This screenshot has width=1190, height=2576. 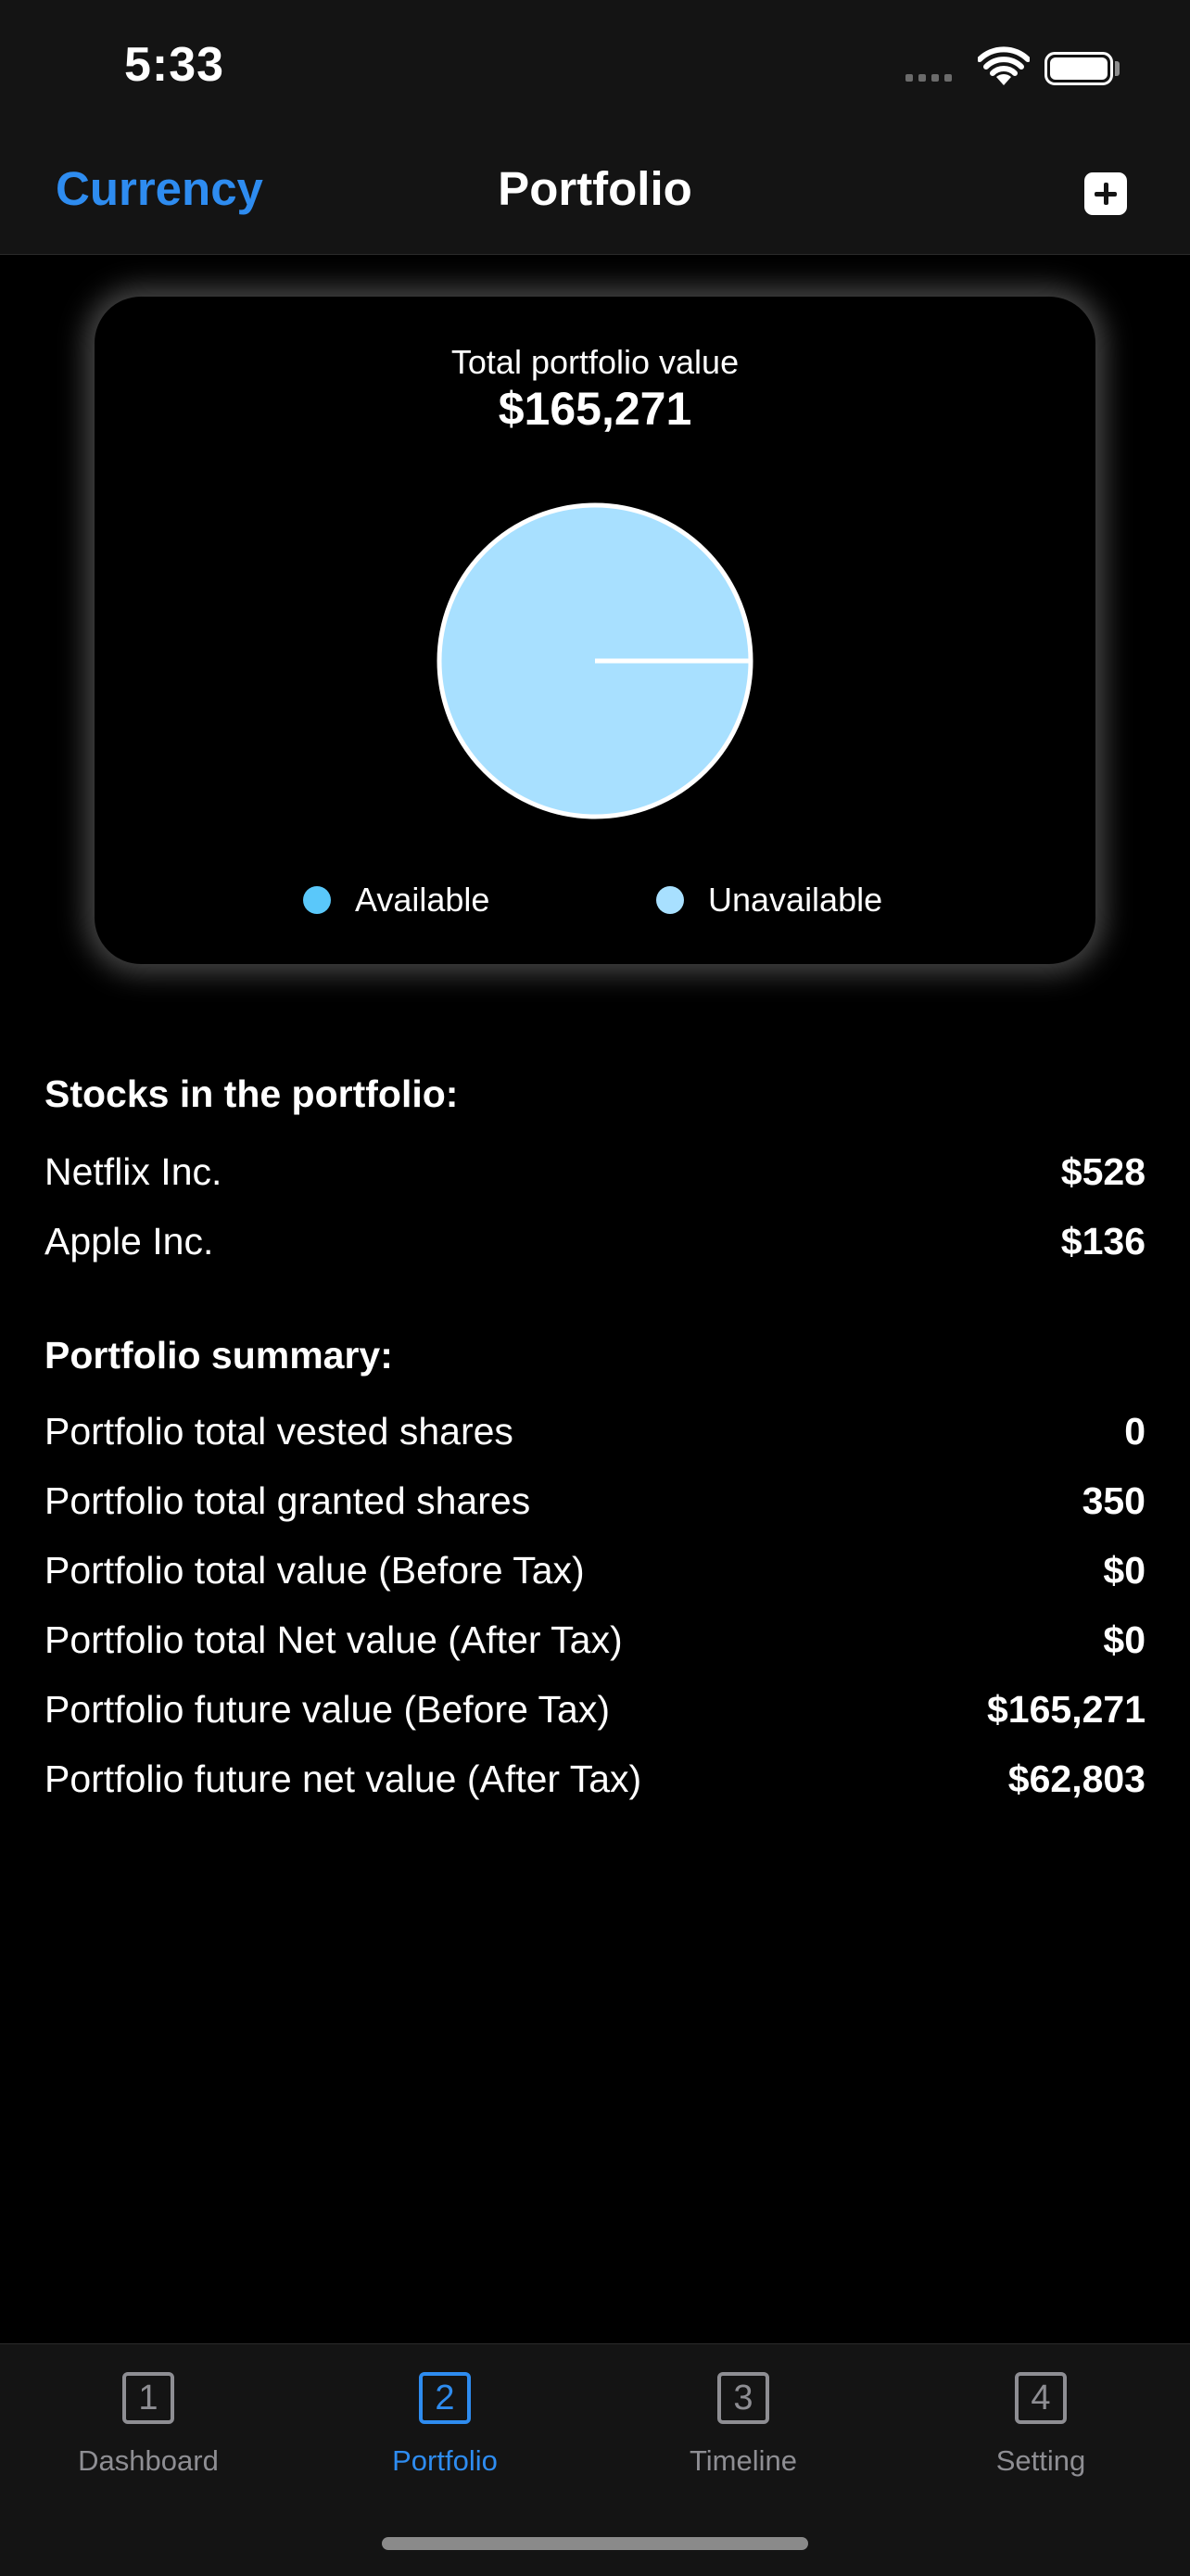 I want to click on summary-row: Portfolio total granted shares 350, so click(x=595, y=1507).